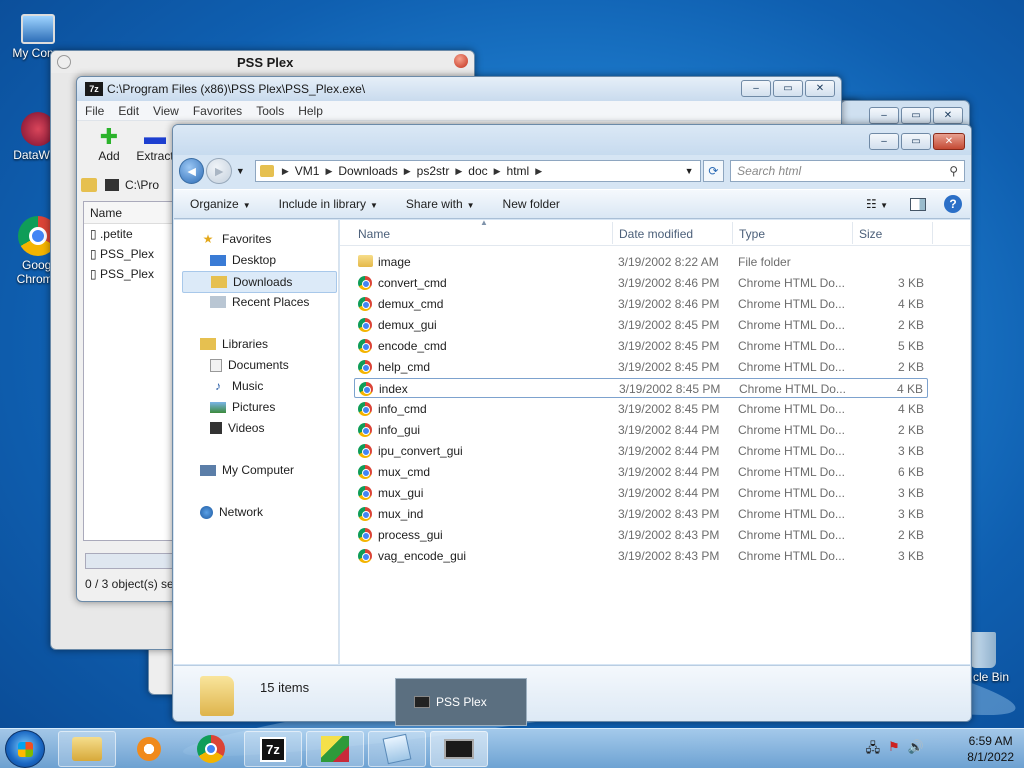  What do you see at coordinates (259, 302) in the screenshot?
I see `nav-recent-places: Recent Places` at bounding box center [259, 302].